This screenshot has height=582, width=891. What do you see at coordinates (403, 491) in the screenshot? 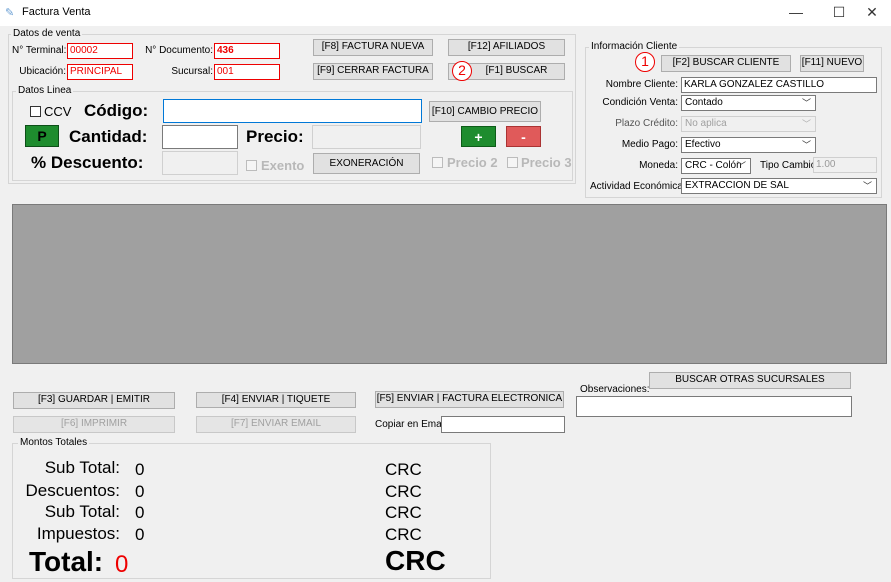
I see `descuentos-currency: CRC` at bounding box center [403, 491].